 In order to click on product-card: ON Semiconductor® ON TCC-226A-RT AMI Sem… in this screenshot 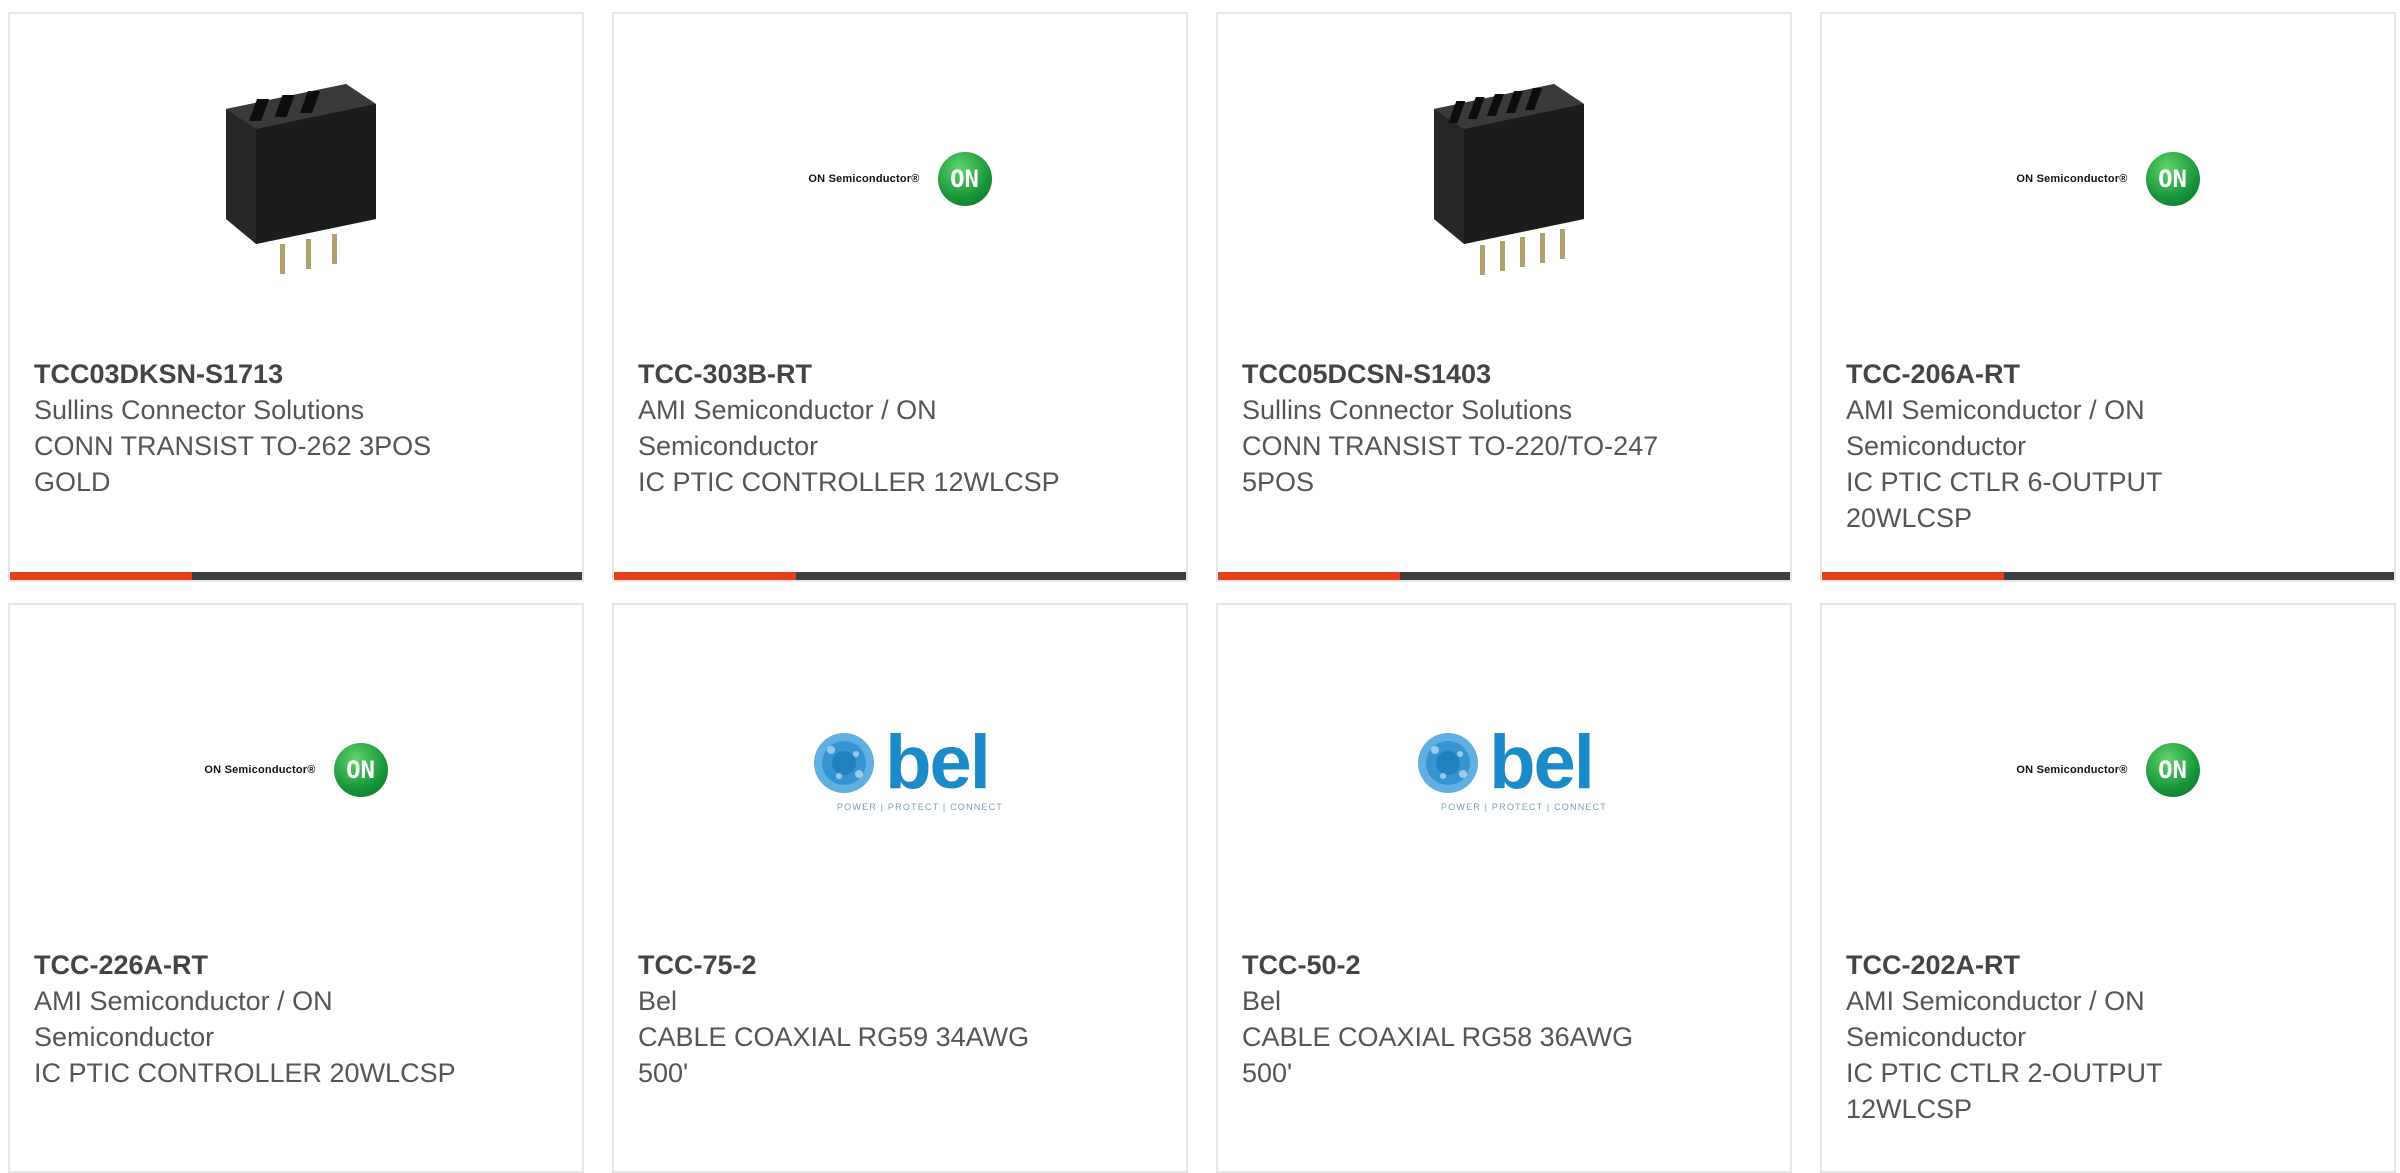, I will do `click(296, 888)`.